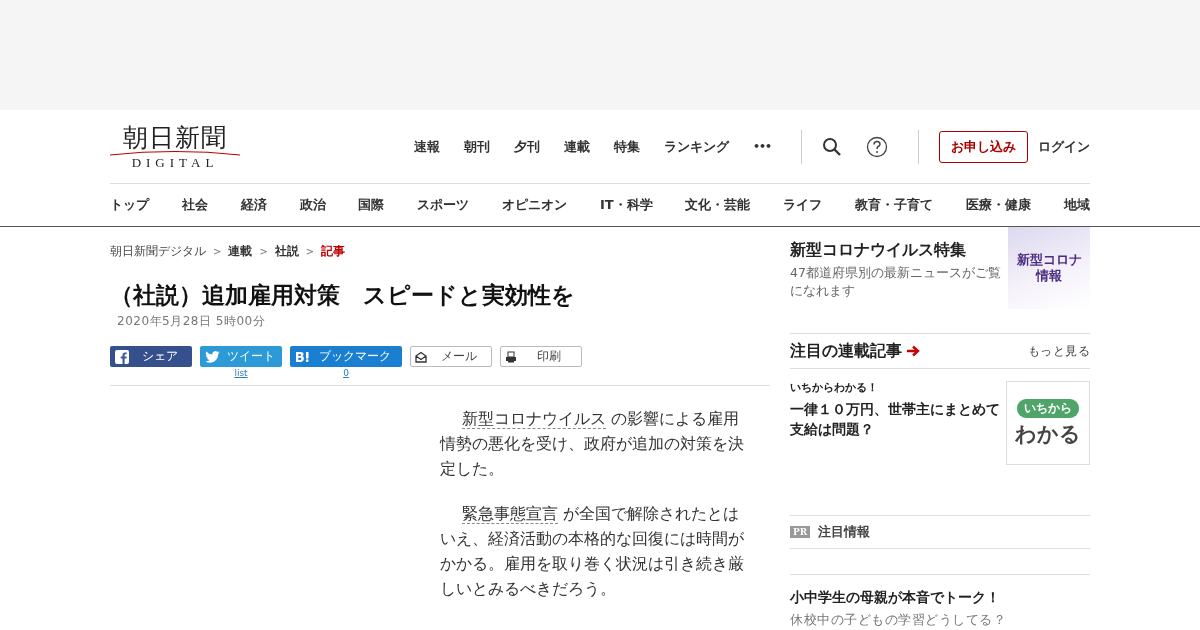 This screenshot has height=630, width=1200. What do you see at coordinates (526, 146) in the screenshot?
I see `top-nav-link: 夕刊` at bounding box center [526, 146].